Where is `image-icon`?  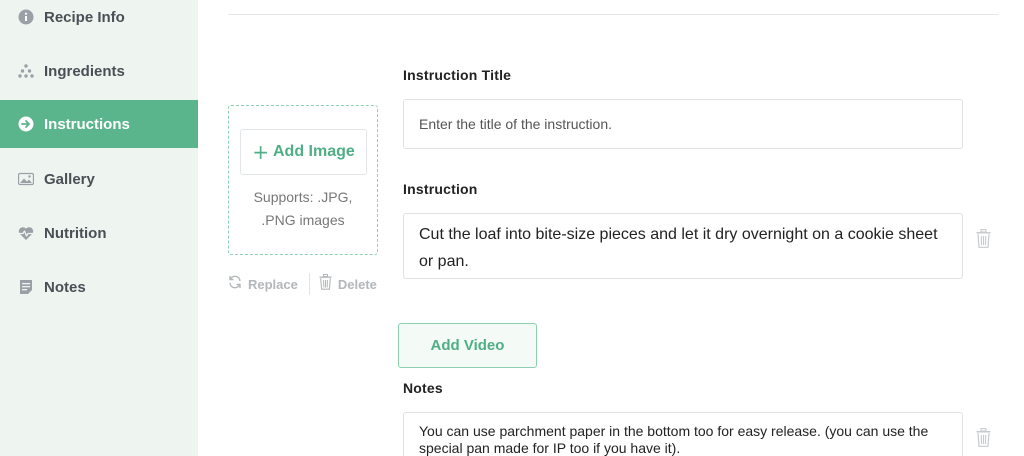 image-icon is located at coordinates (26, 179).